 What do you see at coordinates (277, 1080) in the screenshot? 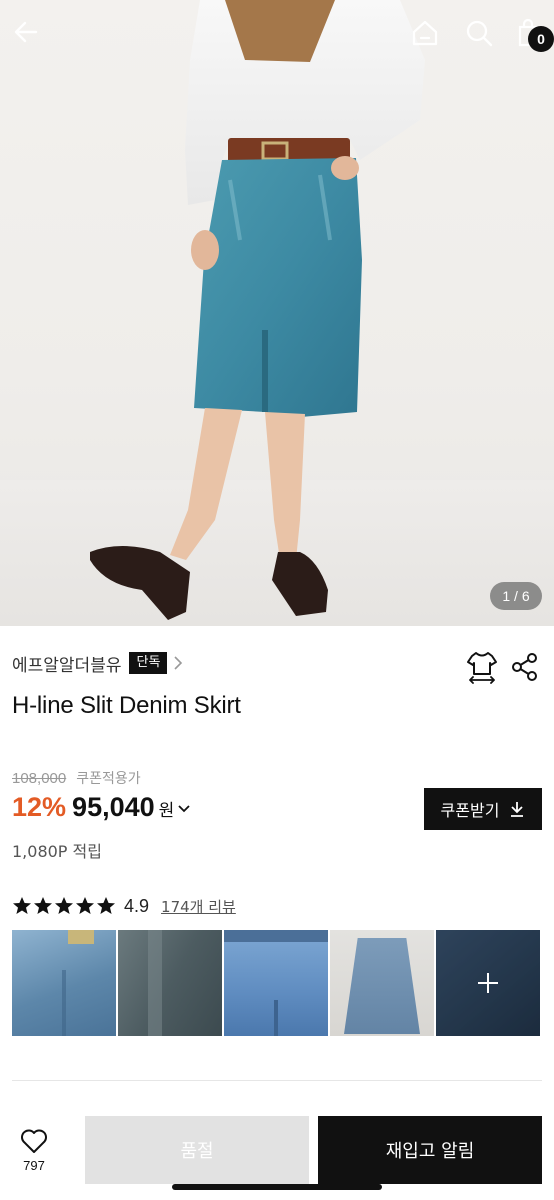
I see `section-divider` at bounding box center [277, 1080].